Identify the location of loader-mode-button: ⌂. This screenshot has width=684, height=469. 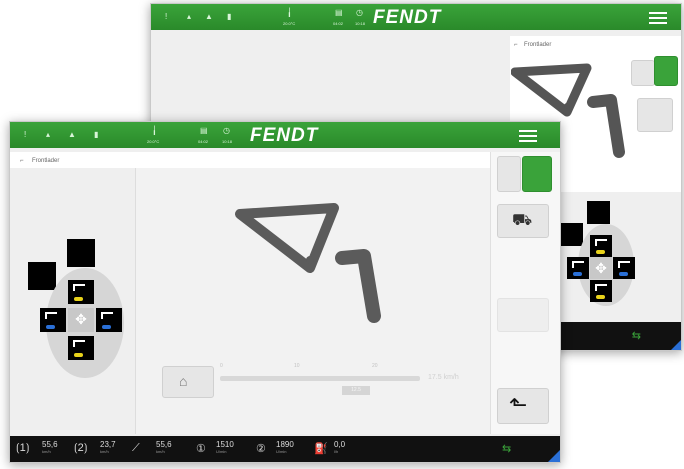
(188, 382).